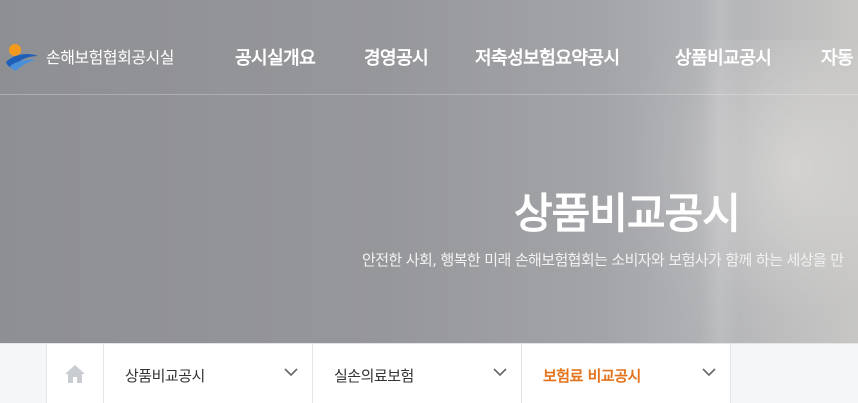  I want to click on site-logo: 손해보험협회공시실, so click(89, 56).